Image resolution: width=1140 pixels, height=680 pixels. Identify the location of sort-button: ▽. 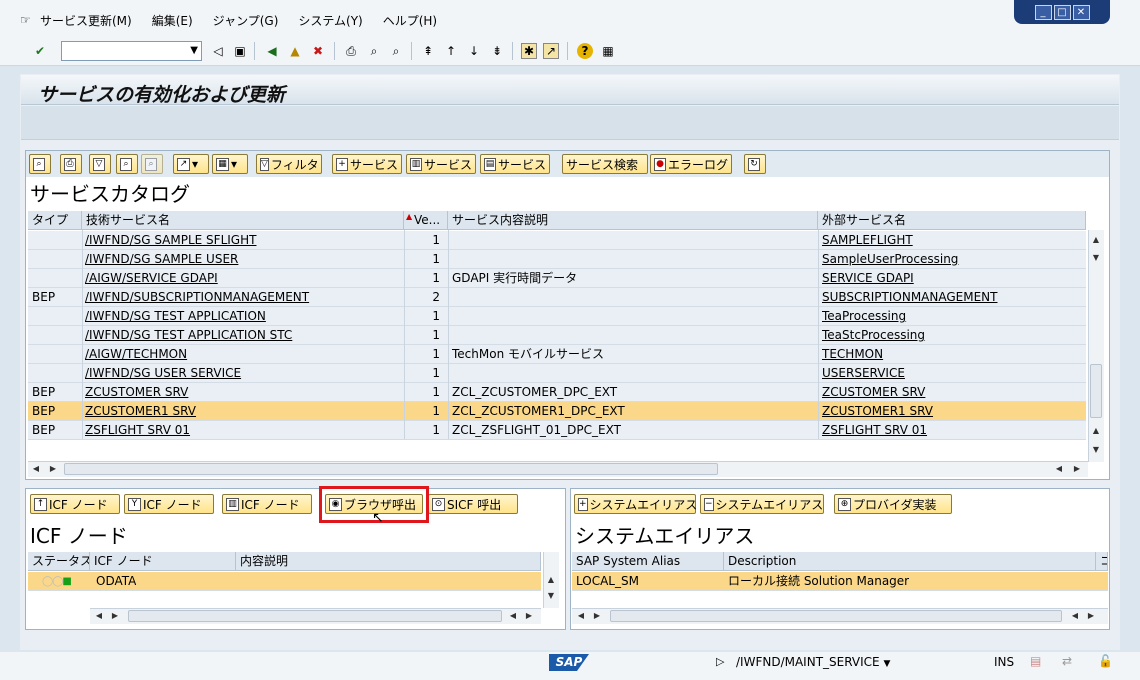
(100, 164).